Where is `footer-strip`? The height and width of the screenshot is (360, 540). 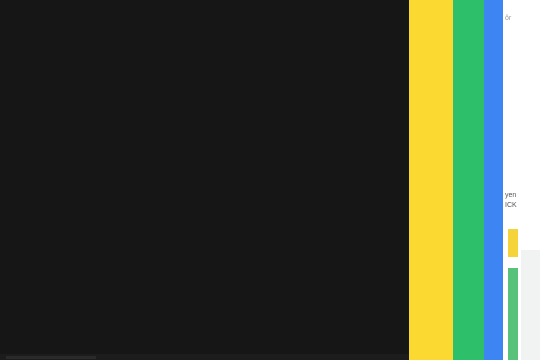 footer-strip is located at coordinates (204, 357).